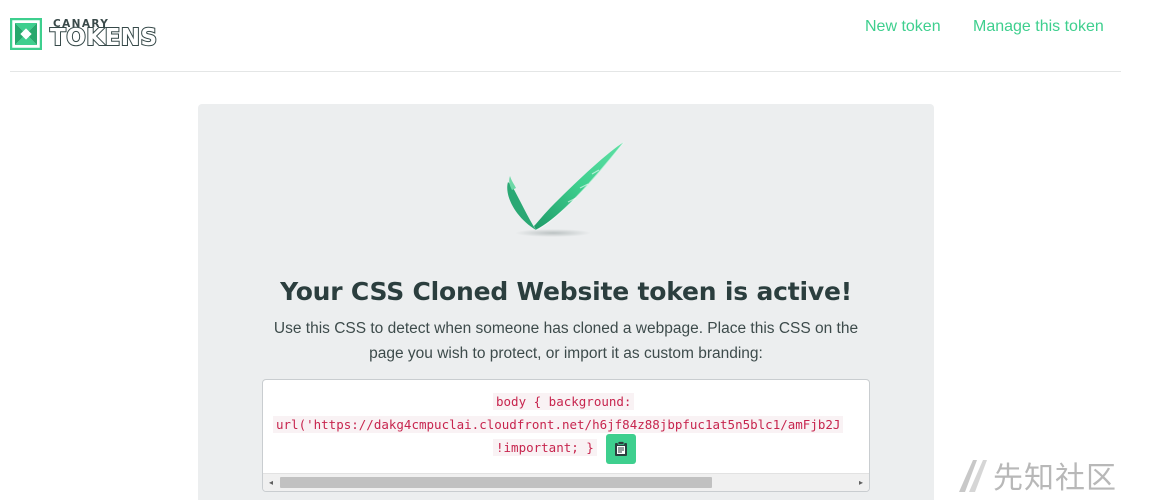 The width and height of the screenshot is (1152, 500). I want to click on watermark-logo-icon, so click(973, 476).